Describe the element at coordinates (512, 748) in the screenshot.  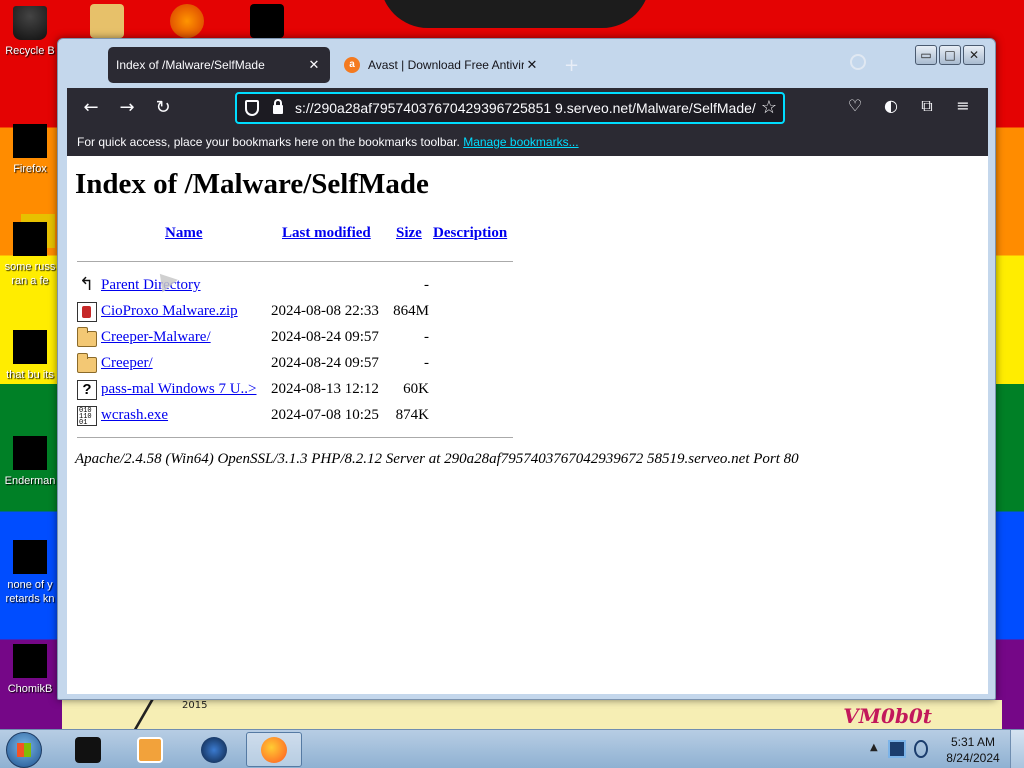
I see `taskbar: ▲ 5:31 AM 8/24/2024` at that location.